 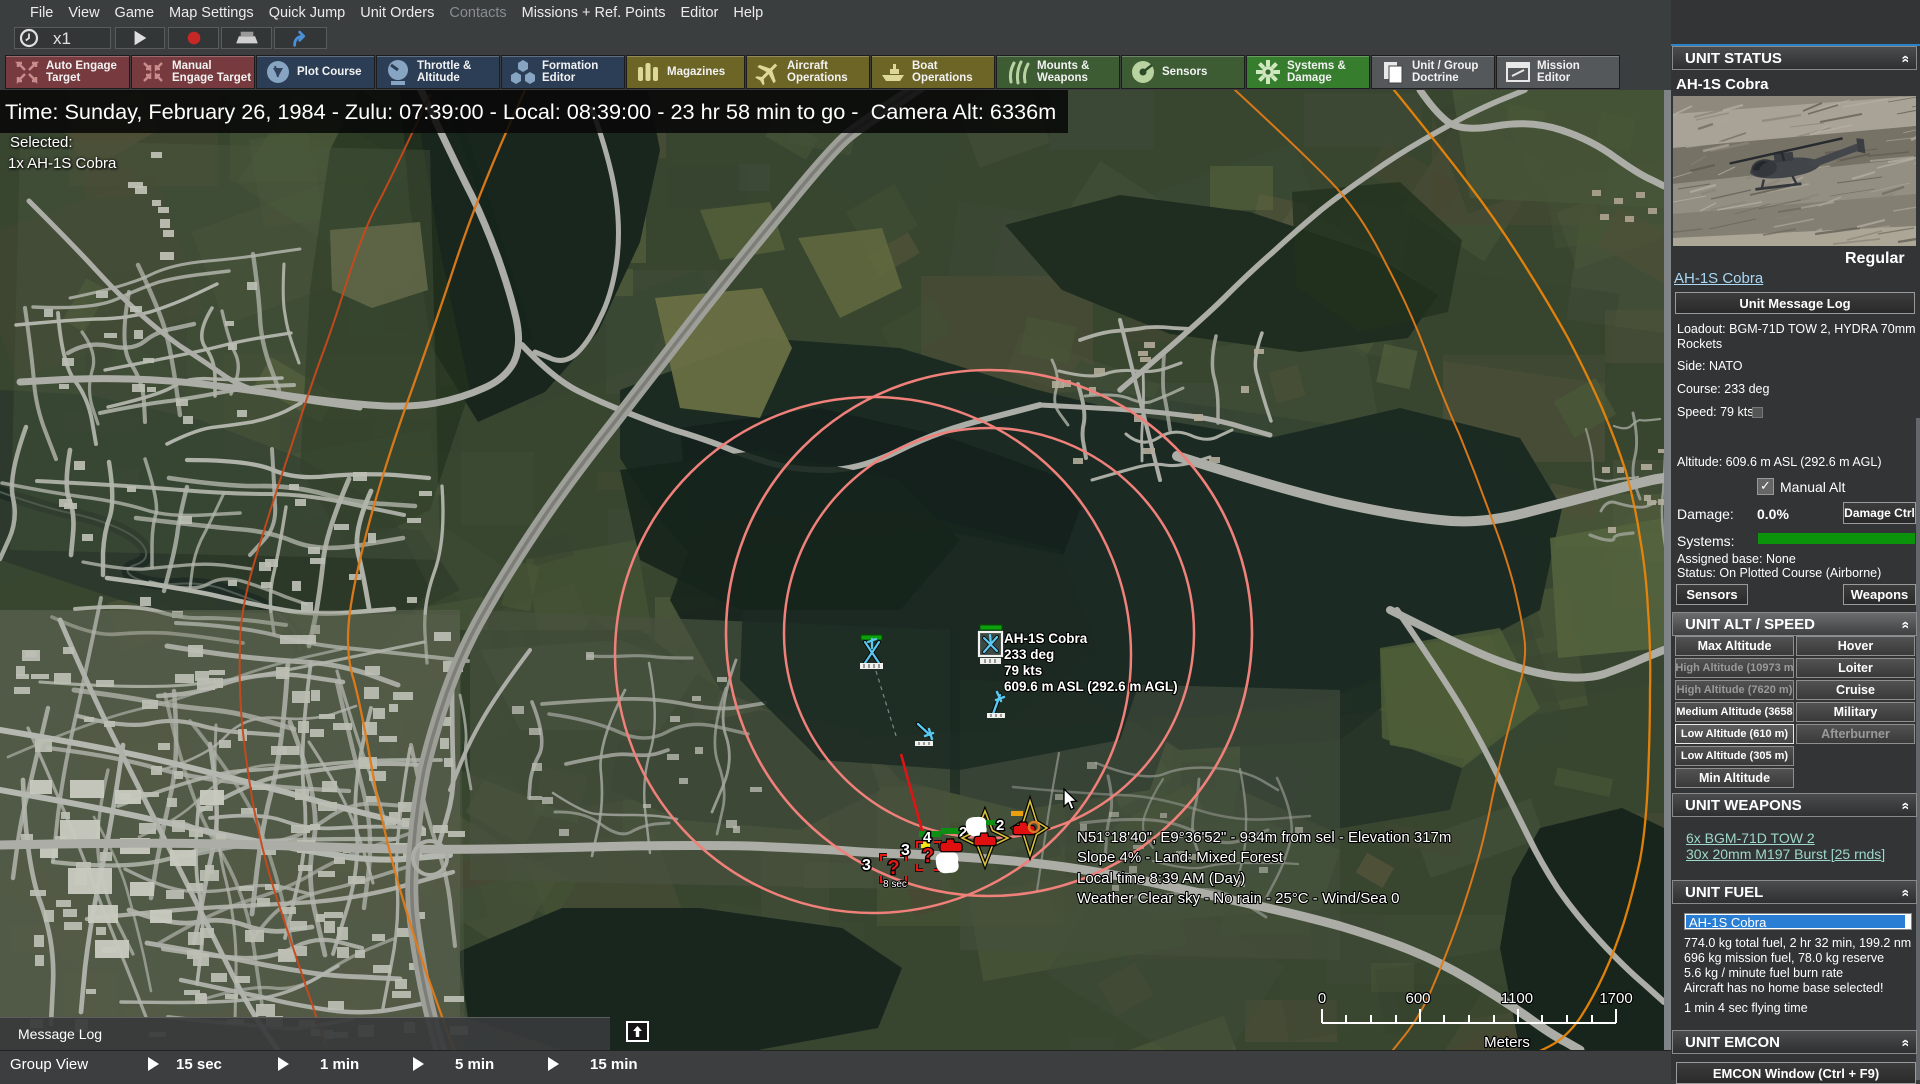 What do you see at coordinates (1046, 638) in the screenshot?
I see `svg-text: AH-1S Cobra` at bounding box center [1046, 638].